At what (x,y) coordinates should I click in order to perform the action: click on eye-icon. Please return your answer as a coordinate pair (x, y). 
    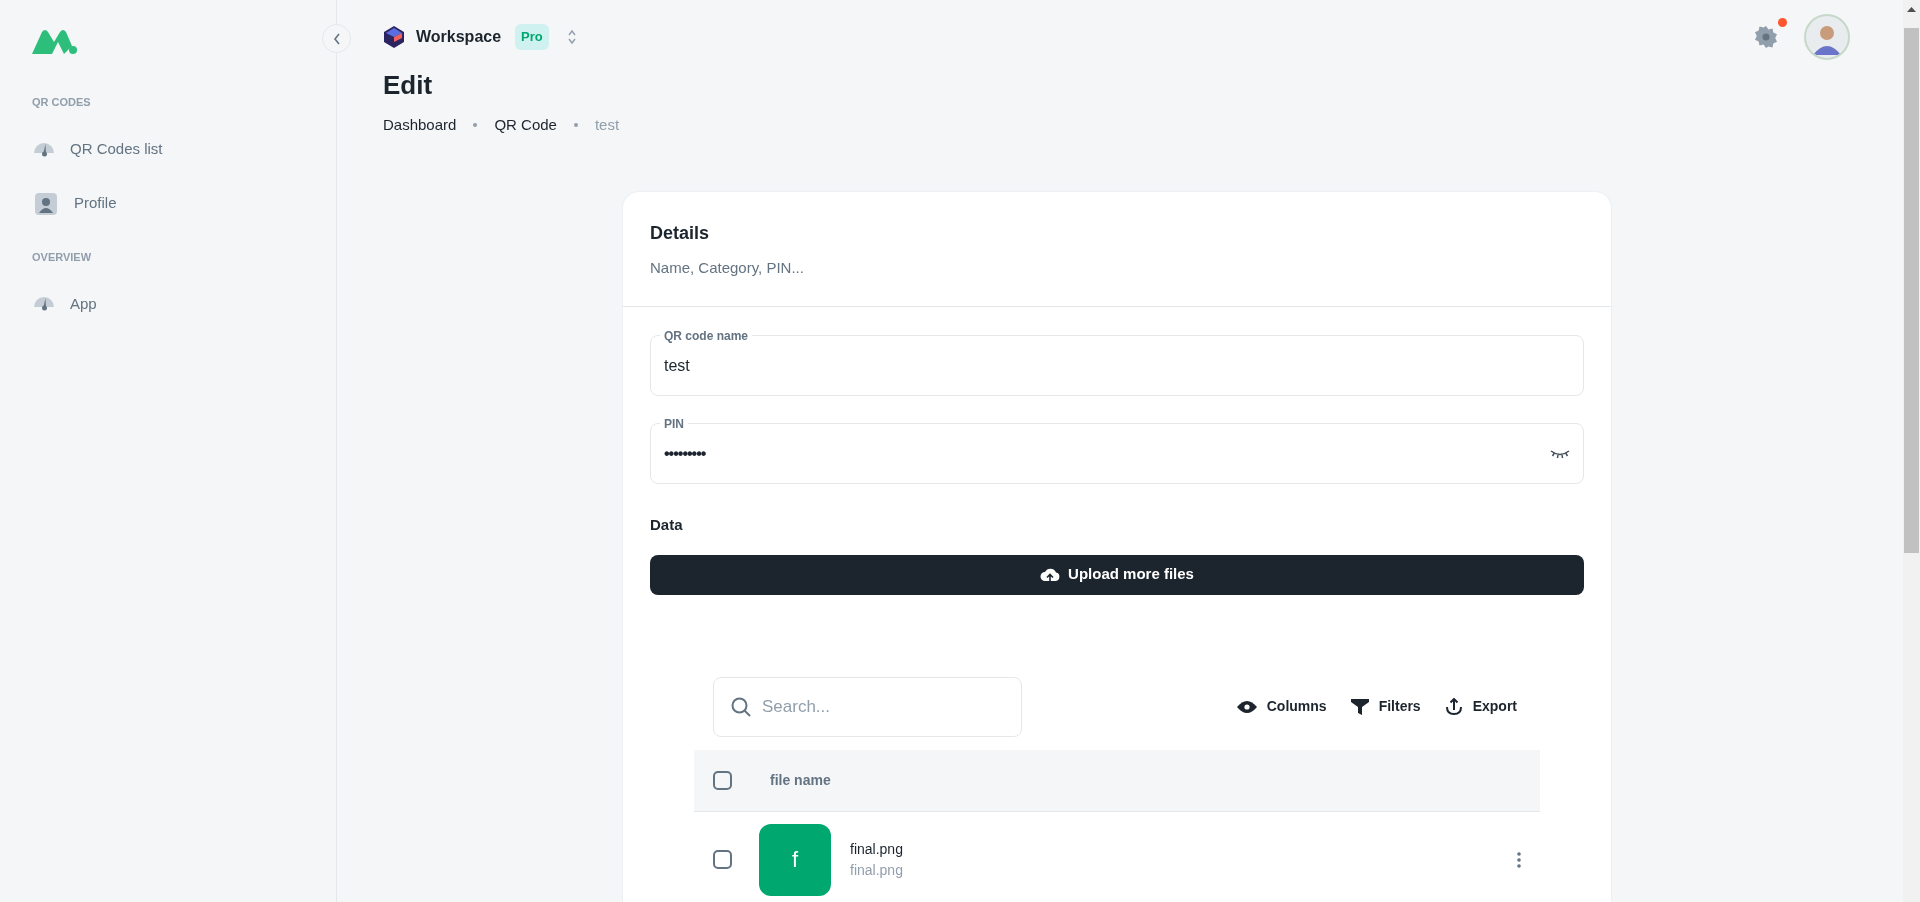
    Looking at the image, I should click on (1246, 706).